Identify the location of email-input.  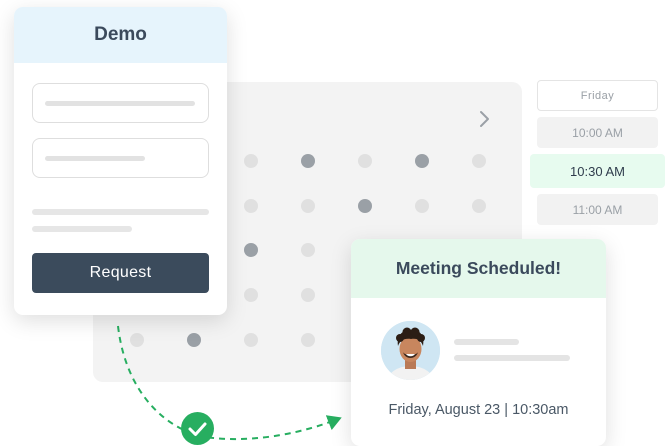
(120, 158).